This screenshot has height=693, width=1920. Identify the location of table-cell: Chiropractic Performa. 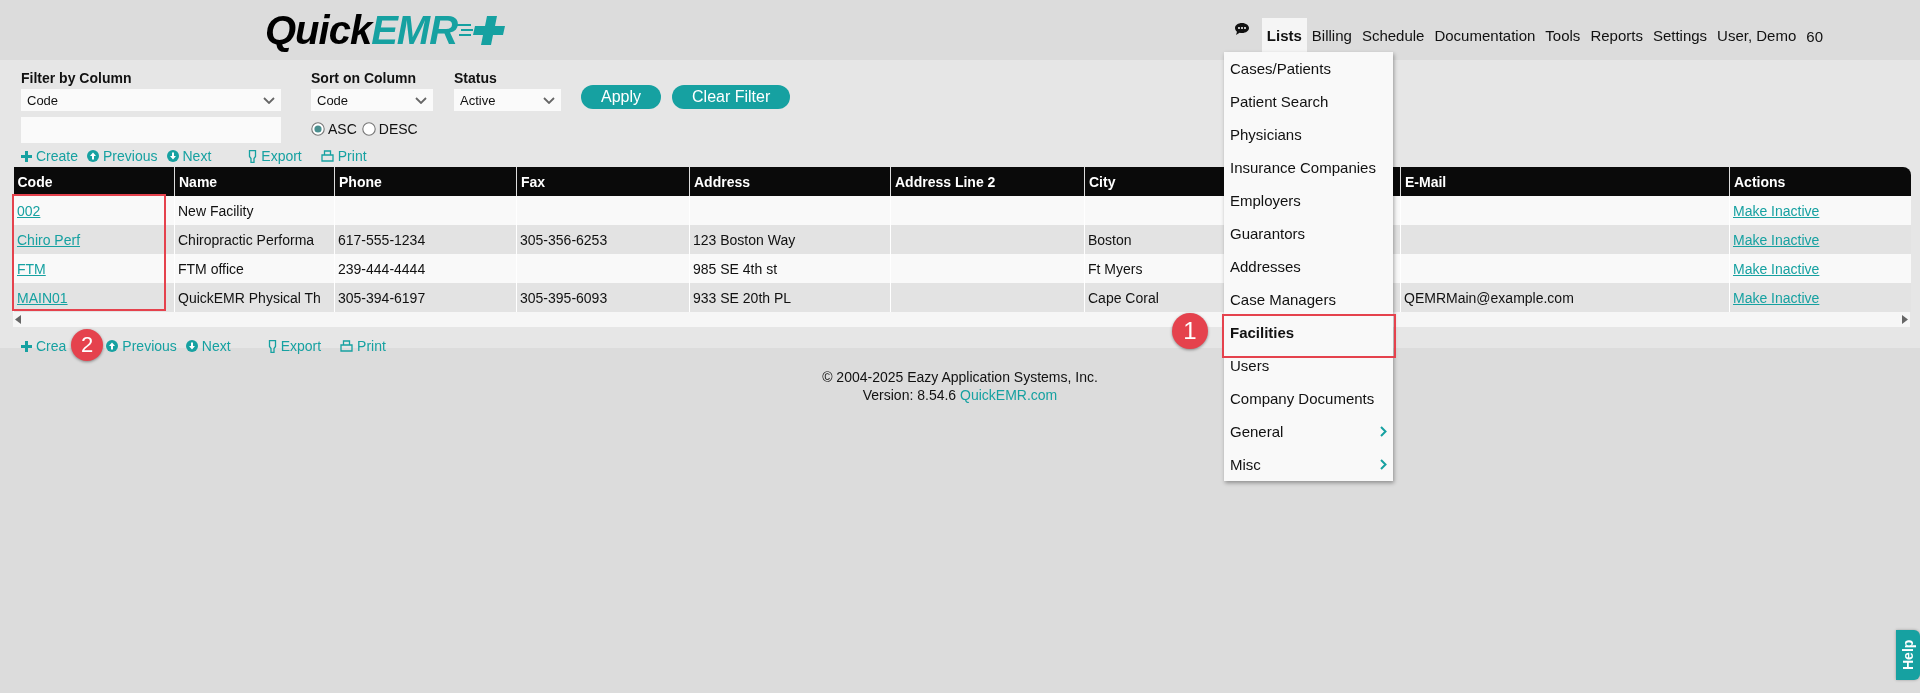
(246, 239).